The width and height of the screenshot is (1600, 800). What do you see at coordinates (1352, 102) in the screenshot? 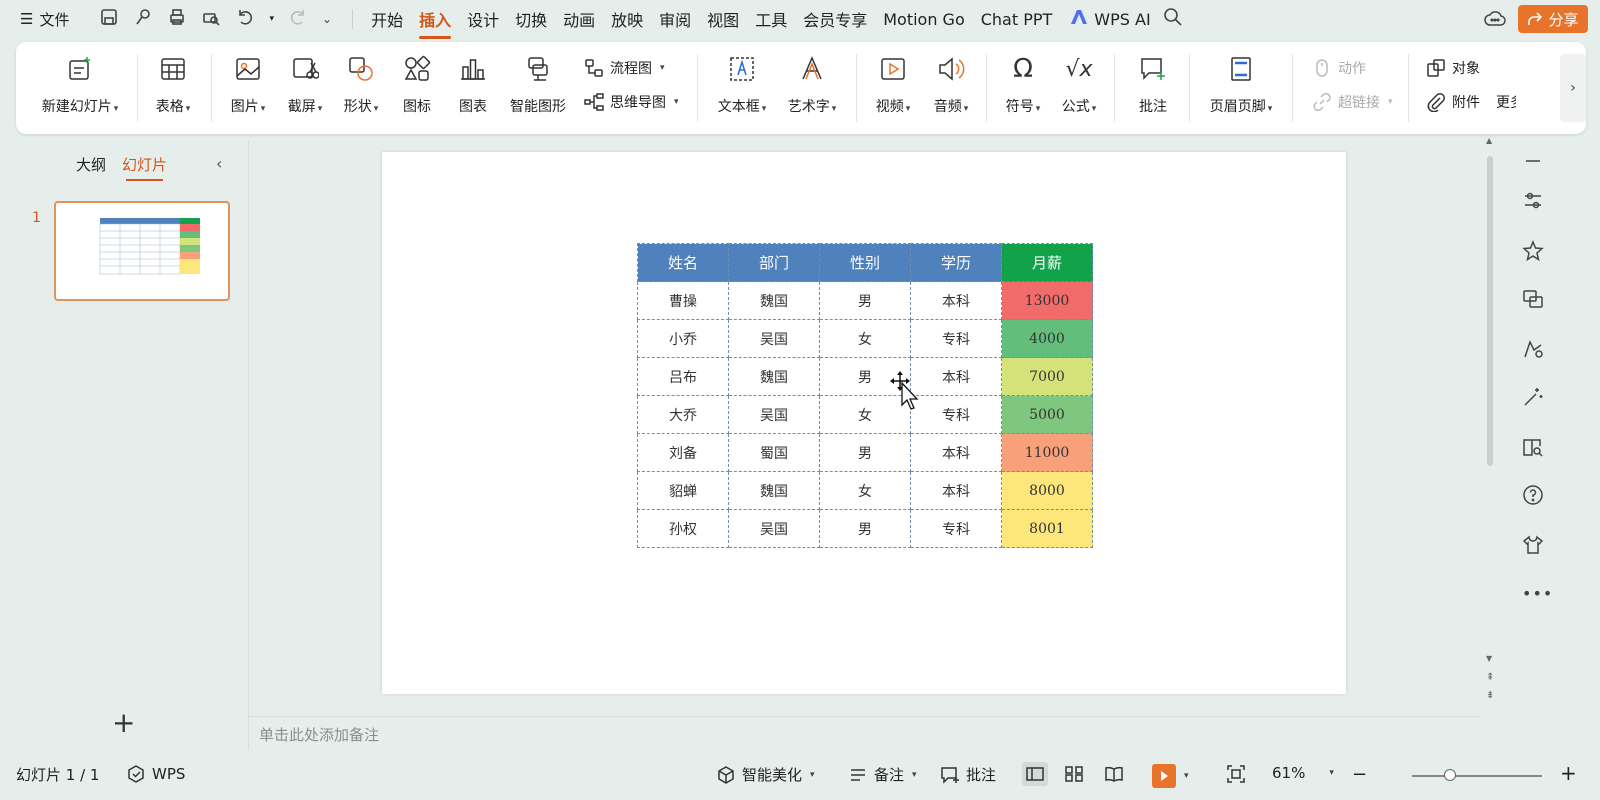
I see `hyperlink-button: 超链接 ▾` at bounding box center [1352, 102].